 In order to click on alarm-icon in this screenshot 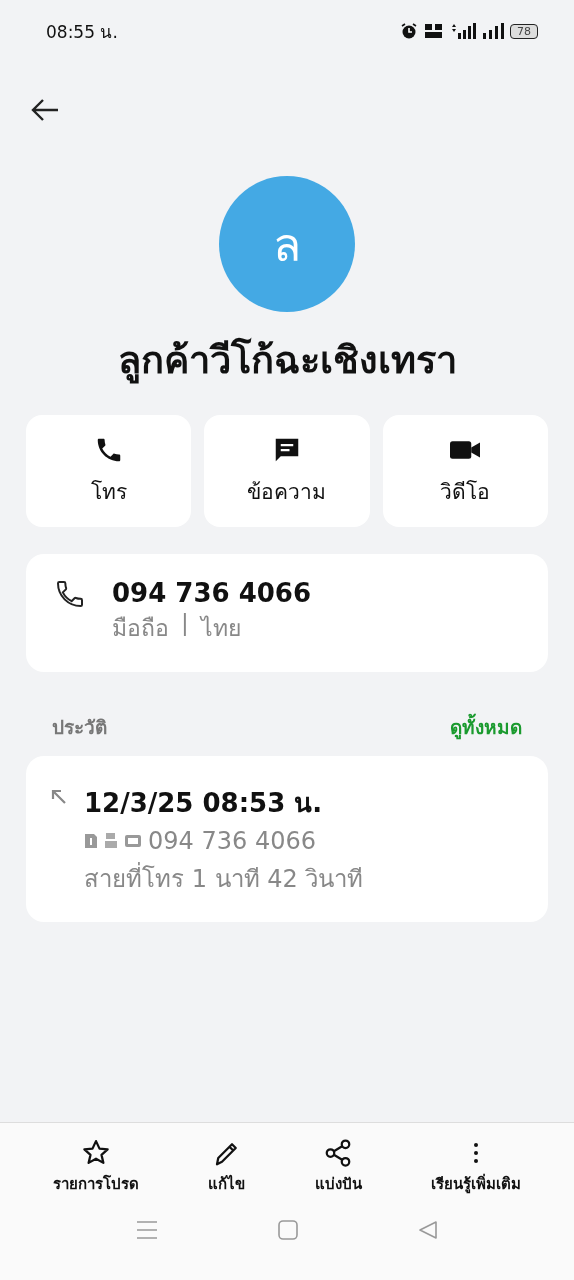, I will do `click(409, 31)`.